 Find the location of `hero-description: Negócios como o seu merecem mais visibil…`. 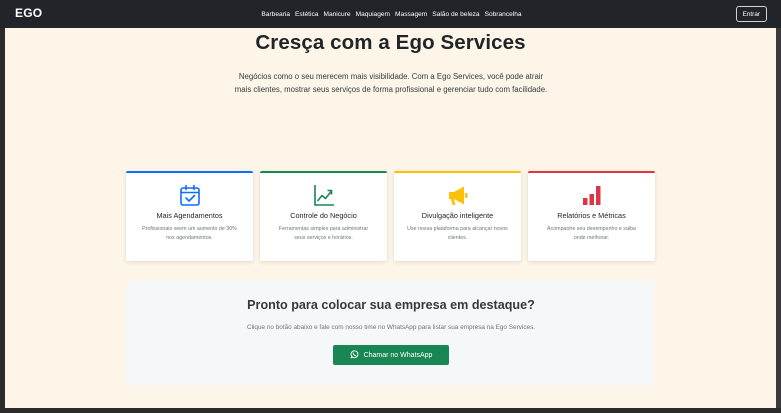

hero-description: Negócios como o seu merecem mais visibil… is located at coordinates (391, 83).